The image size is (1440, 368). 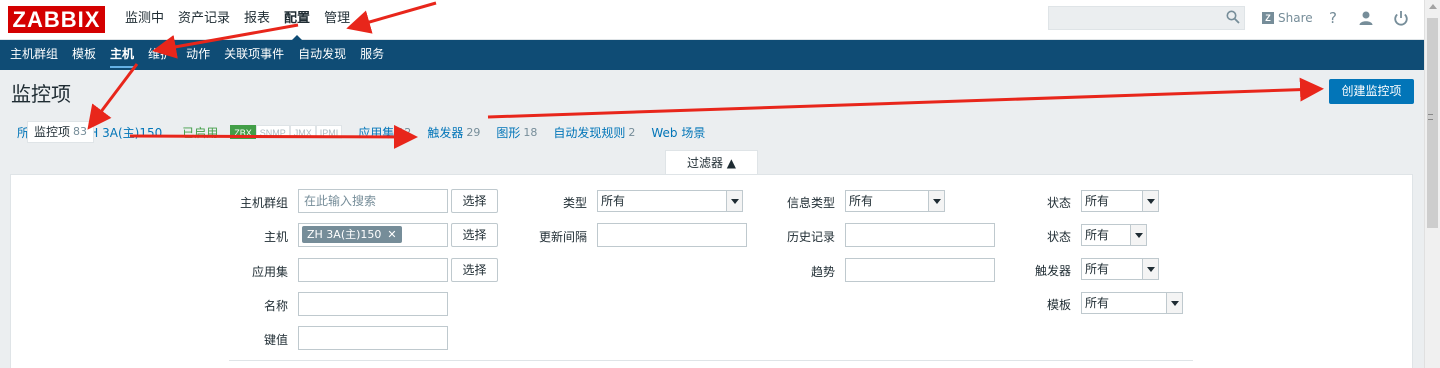 I want to click on subnav-discovery: 自动发现, so click(x=322, y=55).